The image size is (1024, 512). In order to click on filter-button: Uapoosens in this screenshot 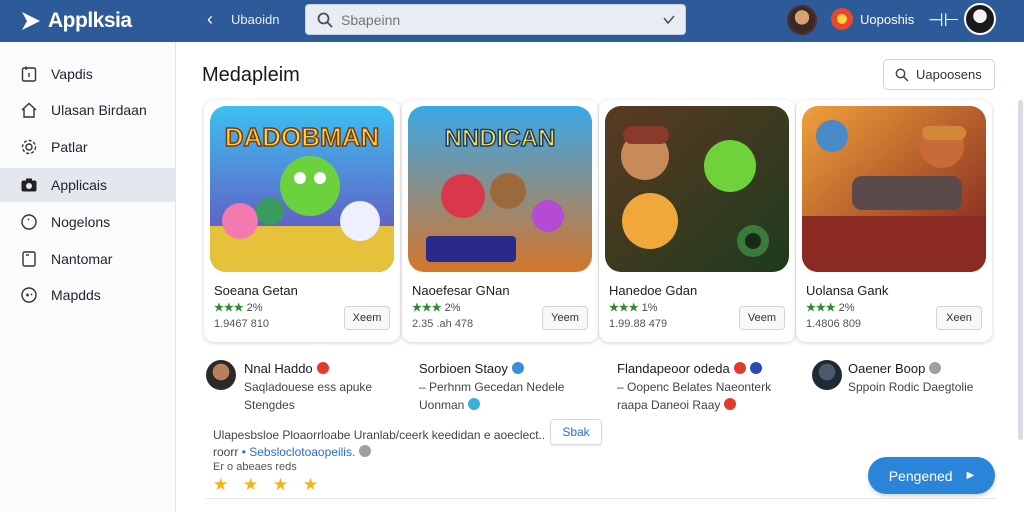, I will do `click(939, 74)`.